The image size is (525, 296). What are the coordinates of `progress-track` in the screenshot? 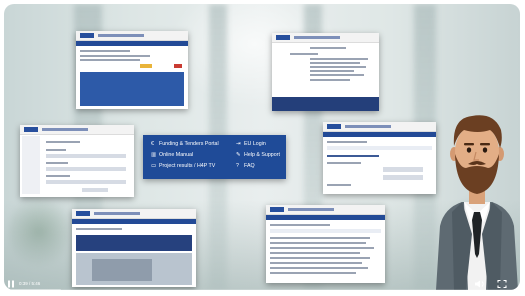 It's located at (262, 290).